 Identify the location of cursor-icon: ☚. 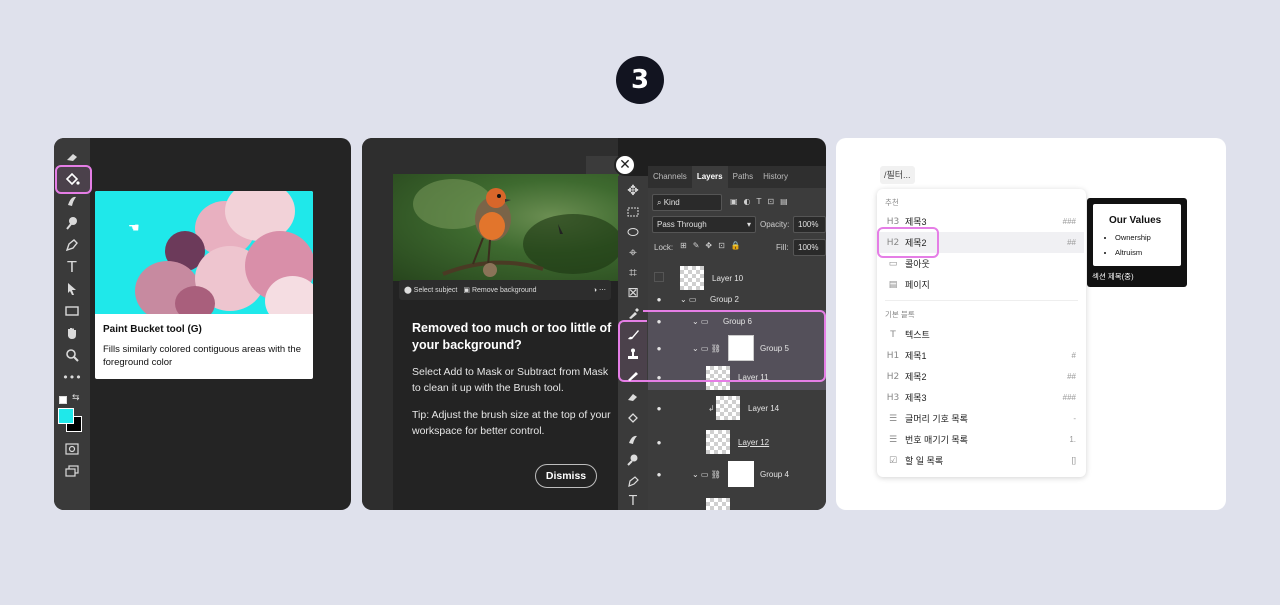
(134, 228).